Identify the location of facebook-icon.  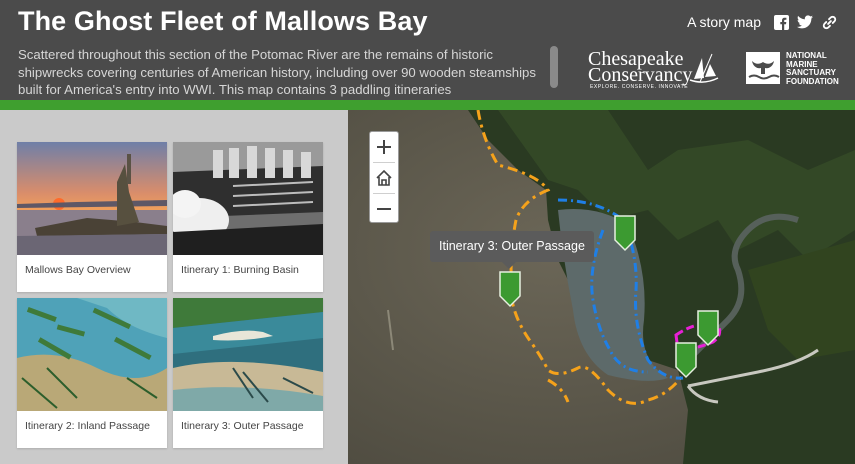
(781, 22).